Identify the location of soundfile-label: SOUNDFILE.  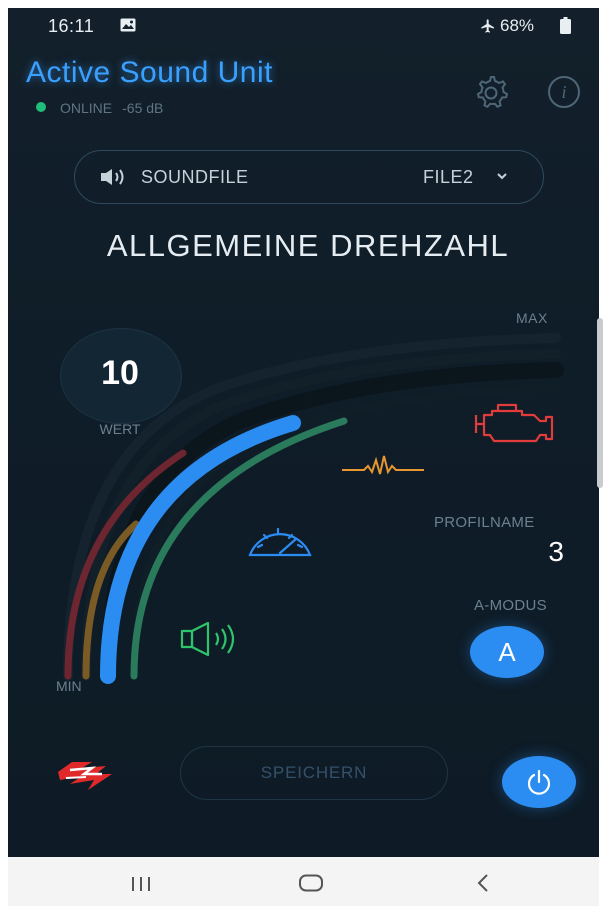
(195, 177).